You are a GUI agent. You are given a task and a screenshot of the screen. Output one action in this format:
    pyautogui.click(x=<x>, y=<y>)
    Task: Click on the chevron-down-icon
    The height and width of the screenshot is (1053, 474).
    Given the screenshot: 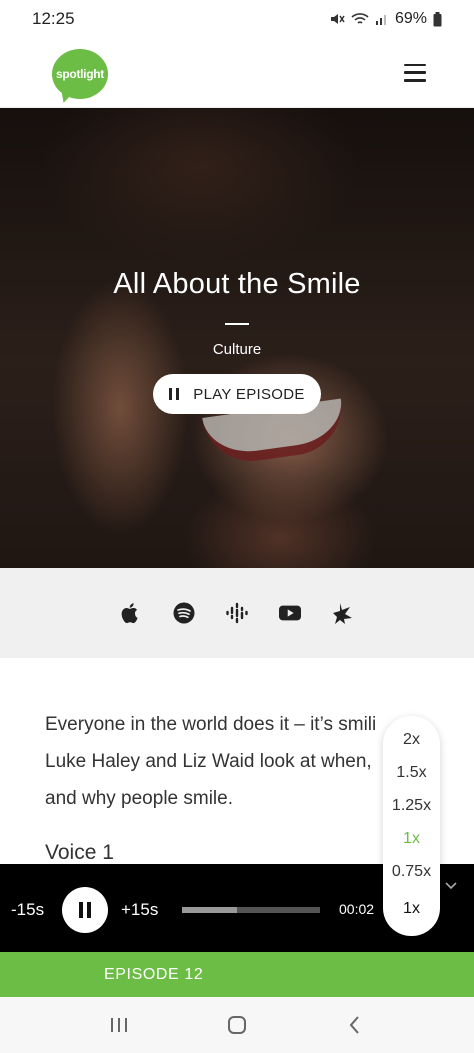 What is the action you would take?
    pyautogui.click(x=451, y=886)
    